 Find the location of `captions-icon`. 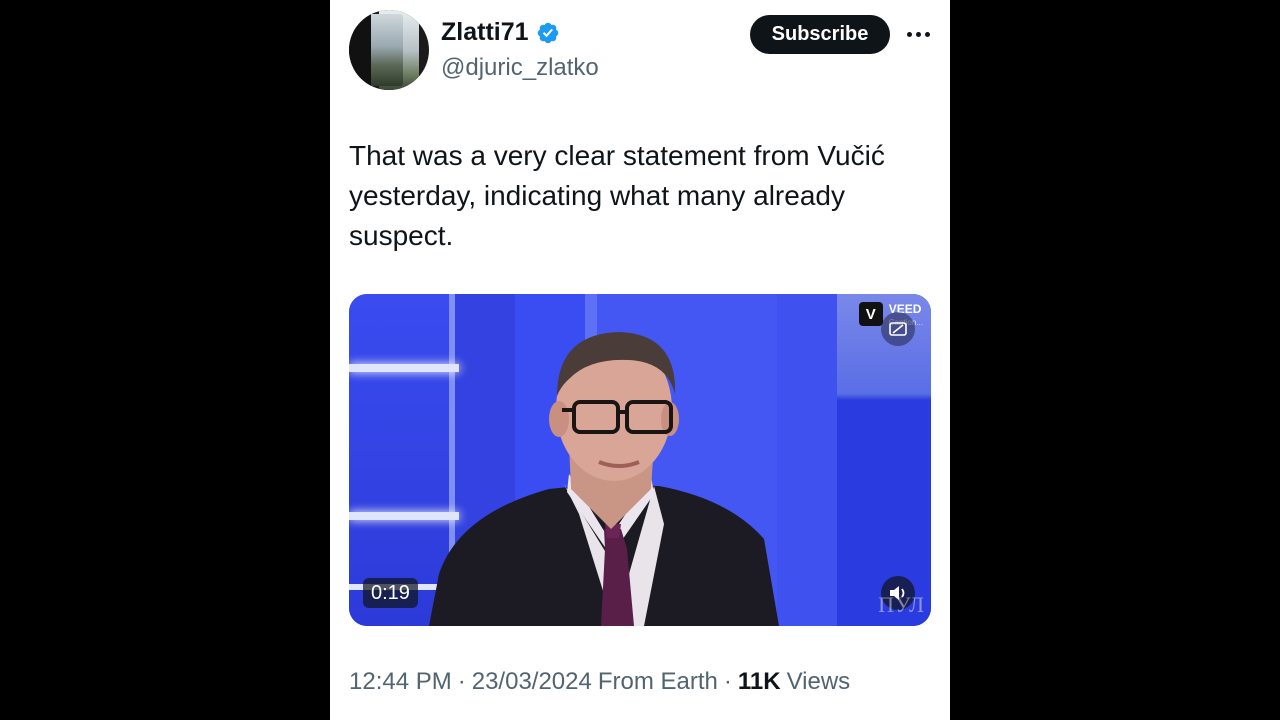

captions-icon is located at coordinates (898, 329).